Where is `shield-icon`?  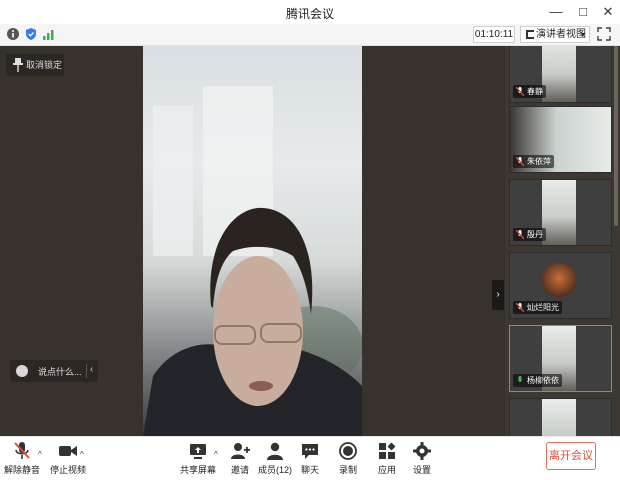
shield-icon is located at coordinates (31, 34).